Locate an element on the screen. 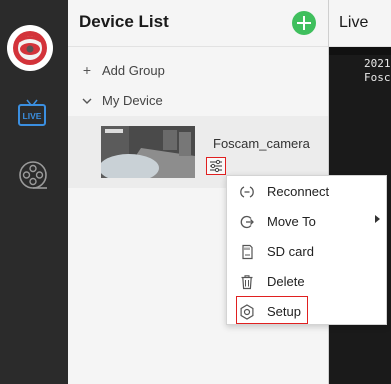 Image resolution: width=391 pixels, height=384 pixels. chevron-down-icon is located at coordinates (87, 100).